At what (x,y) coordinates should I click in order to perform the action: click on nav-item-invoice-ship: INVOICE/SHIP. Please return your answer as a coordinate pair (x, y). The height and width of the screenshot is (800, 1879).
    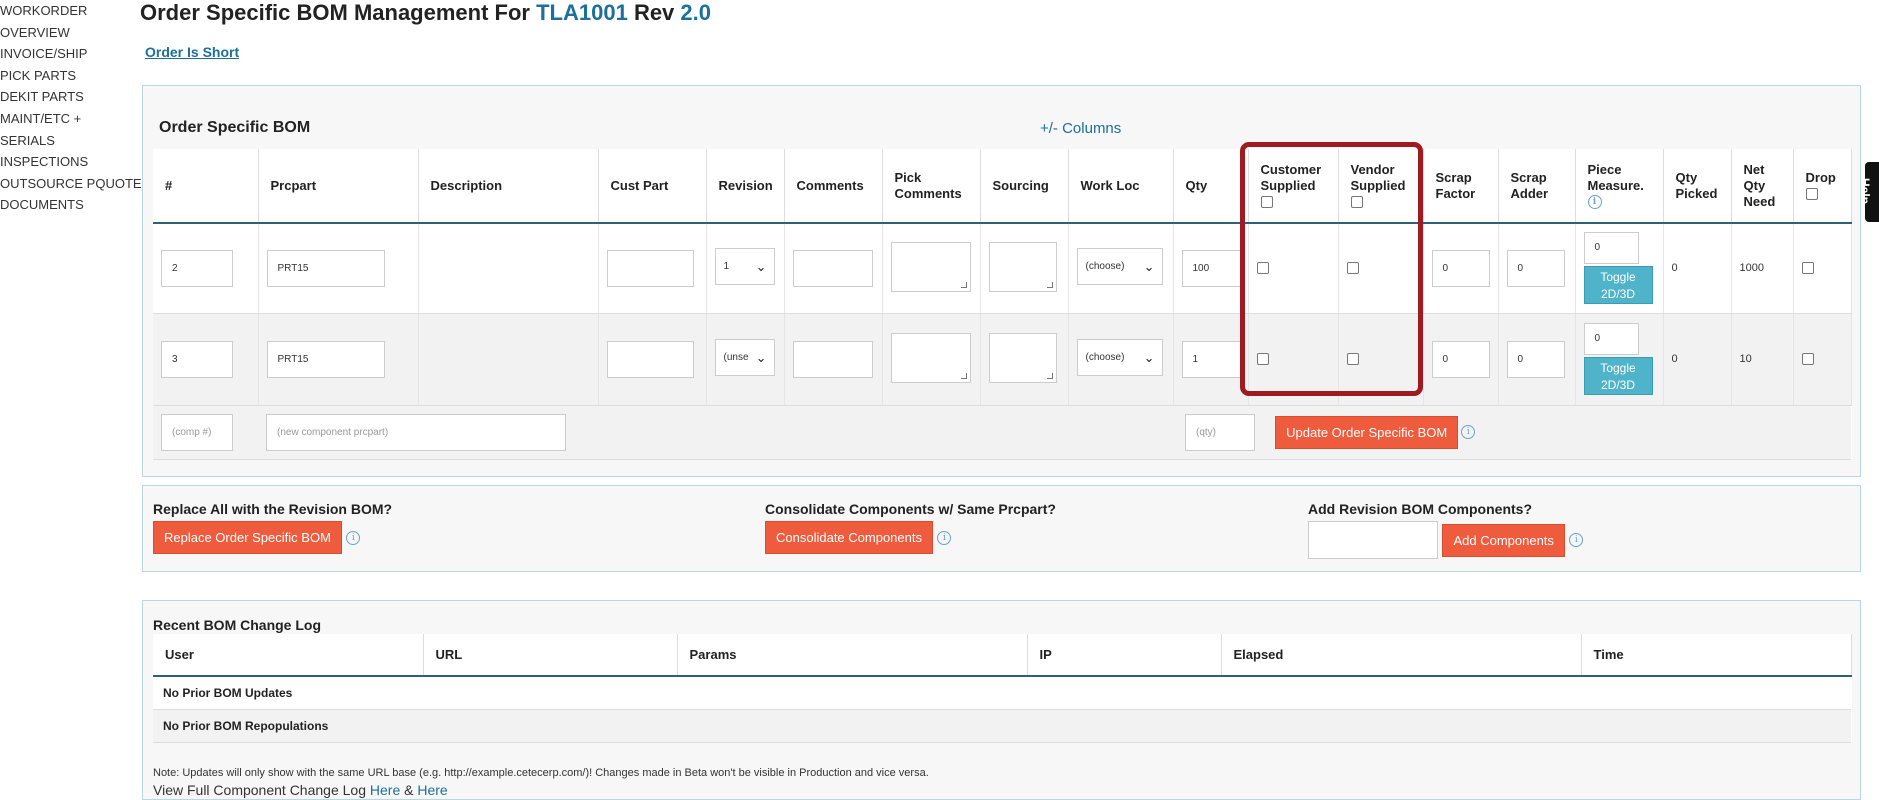
    Looking at the image, I should click on (67, 54).